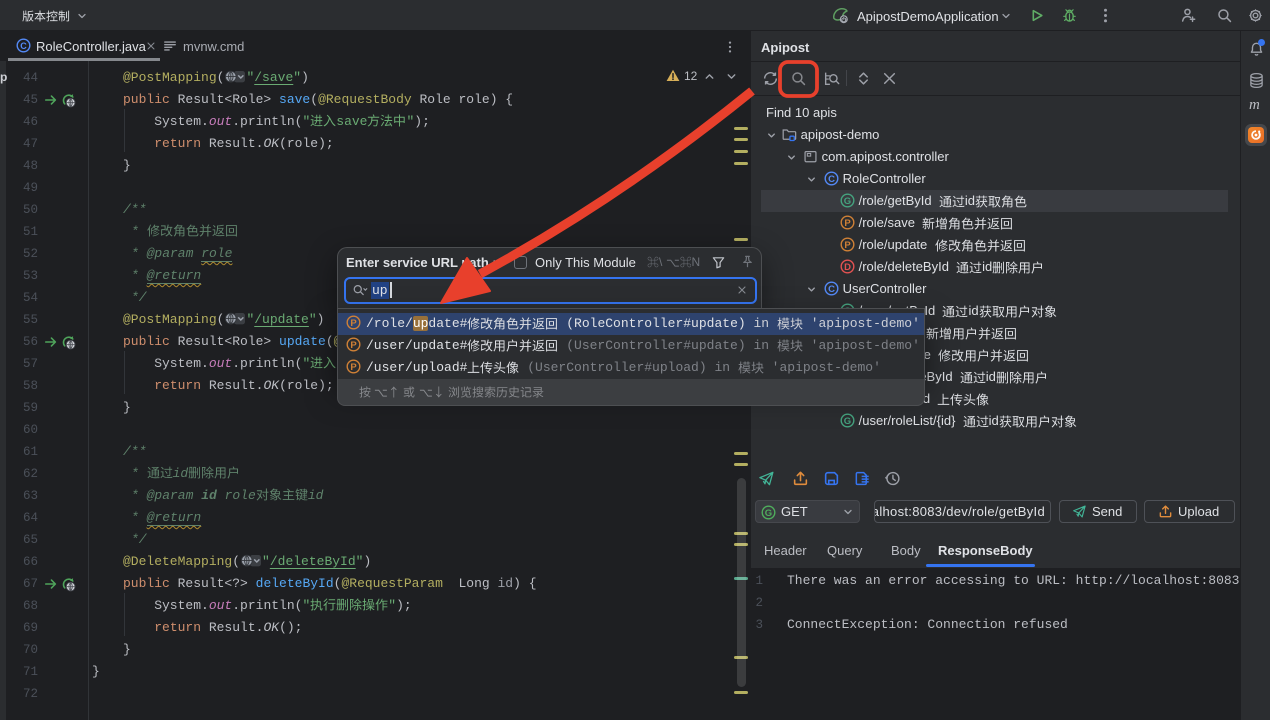  I want to click on svg-text: D, so click(847, 267).